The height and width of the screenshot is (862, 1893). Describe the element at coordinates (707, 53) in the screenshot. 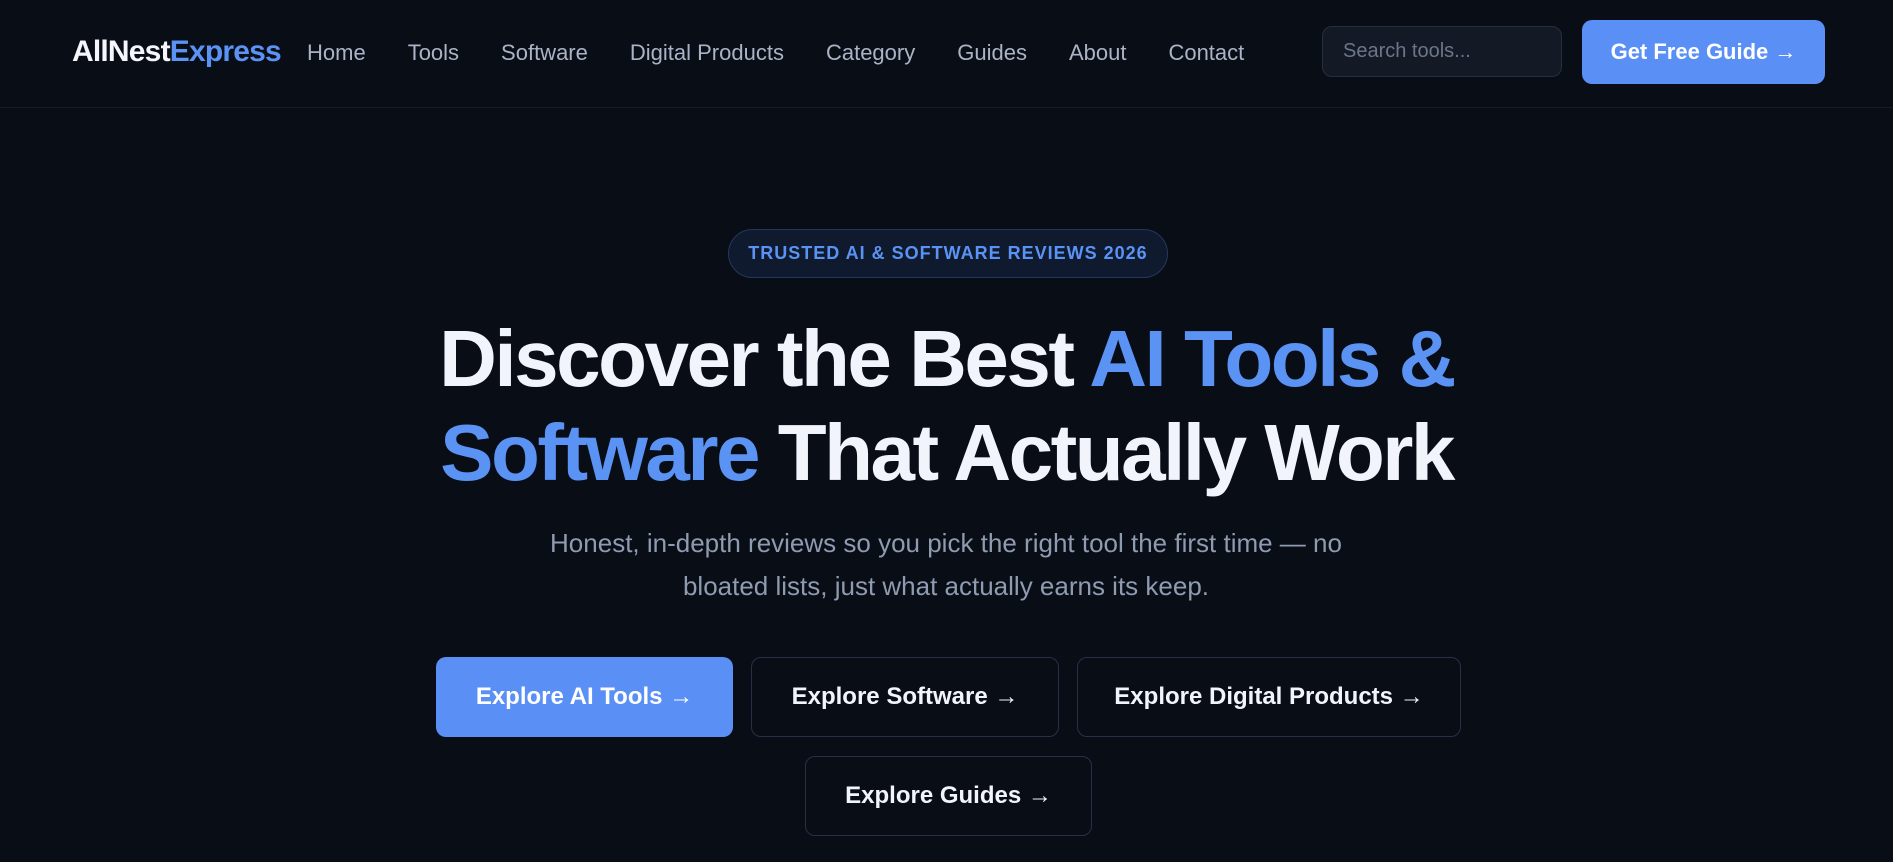

I see `nav-digital-products: Digital Products` at that location.